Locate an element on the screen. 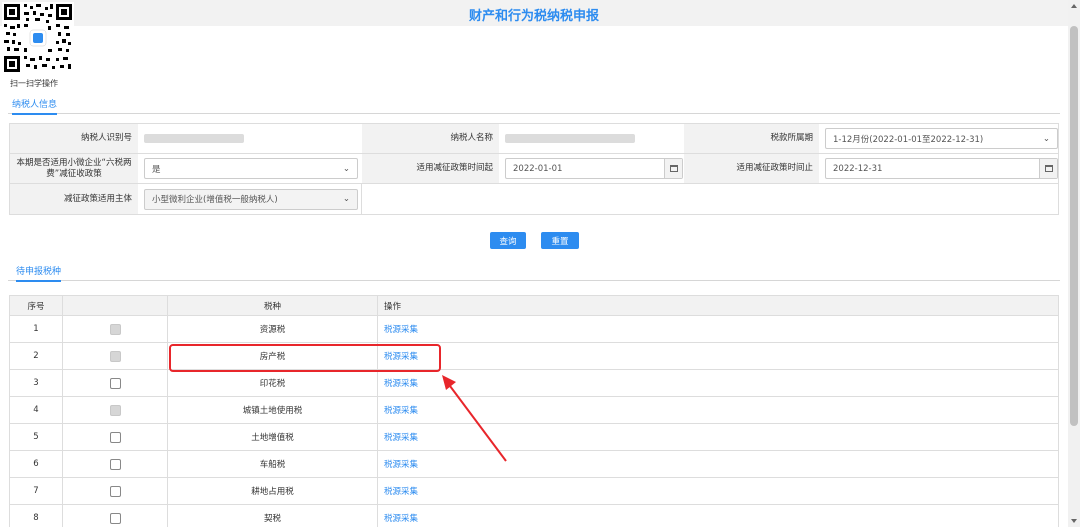  red-arrow is located at coordinates (478, 423).